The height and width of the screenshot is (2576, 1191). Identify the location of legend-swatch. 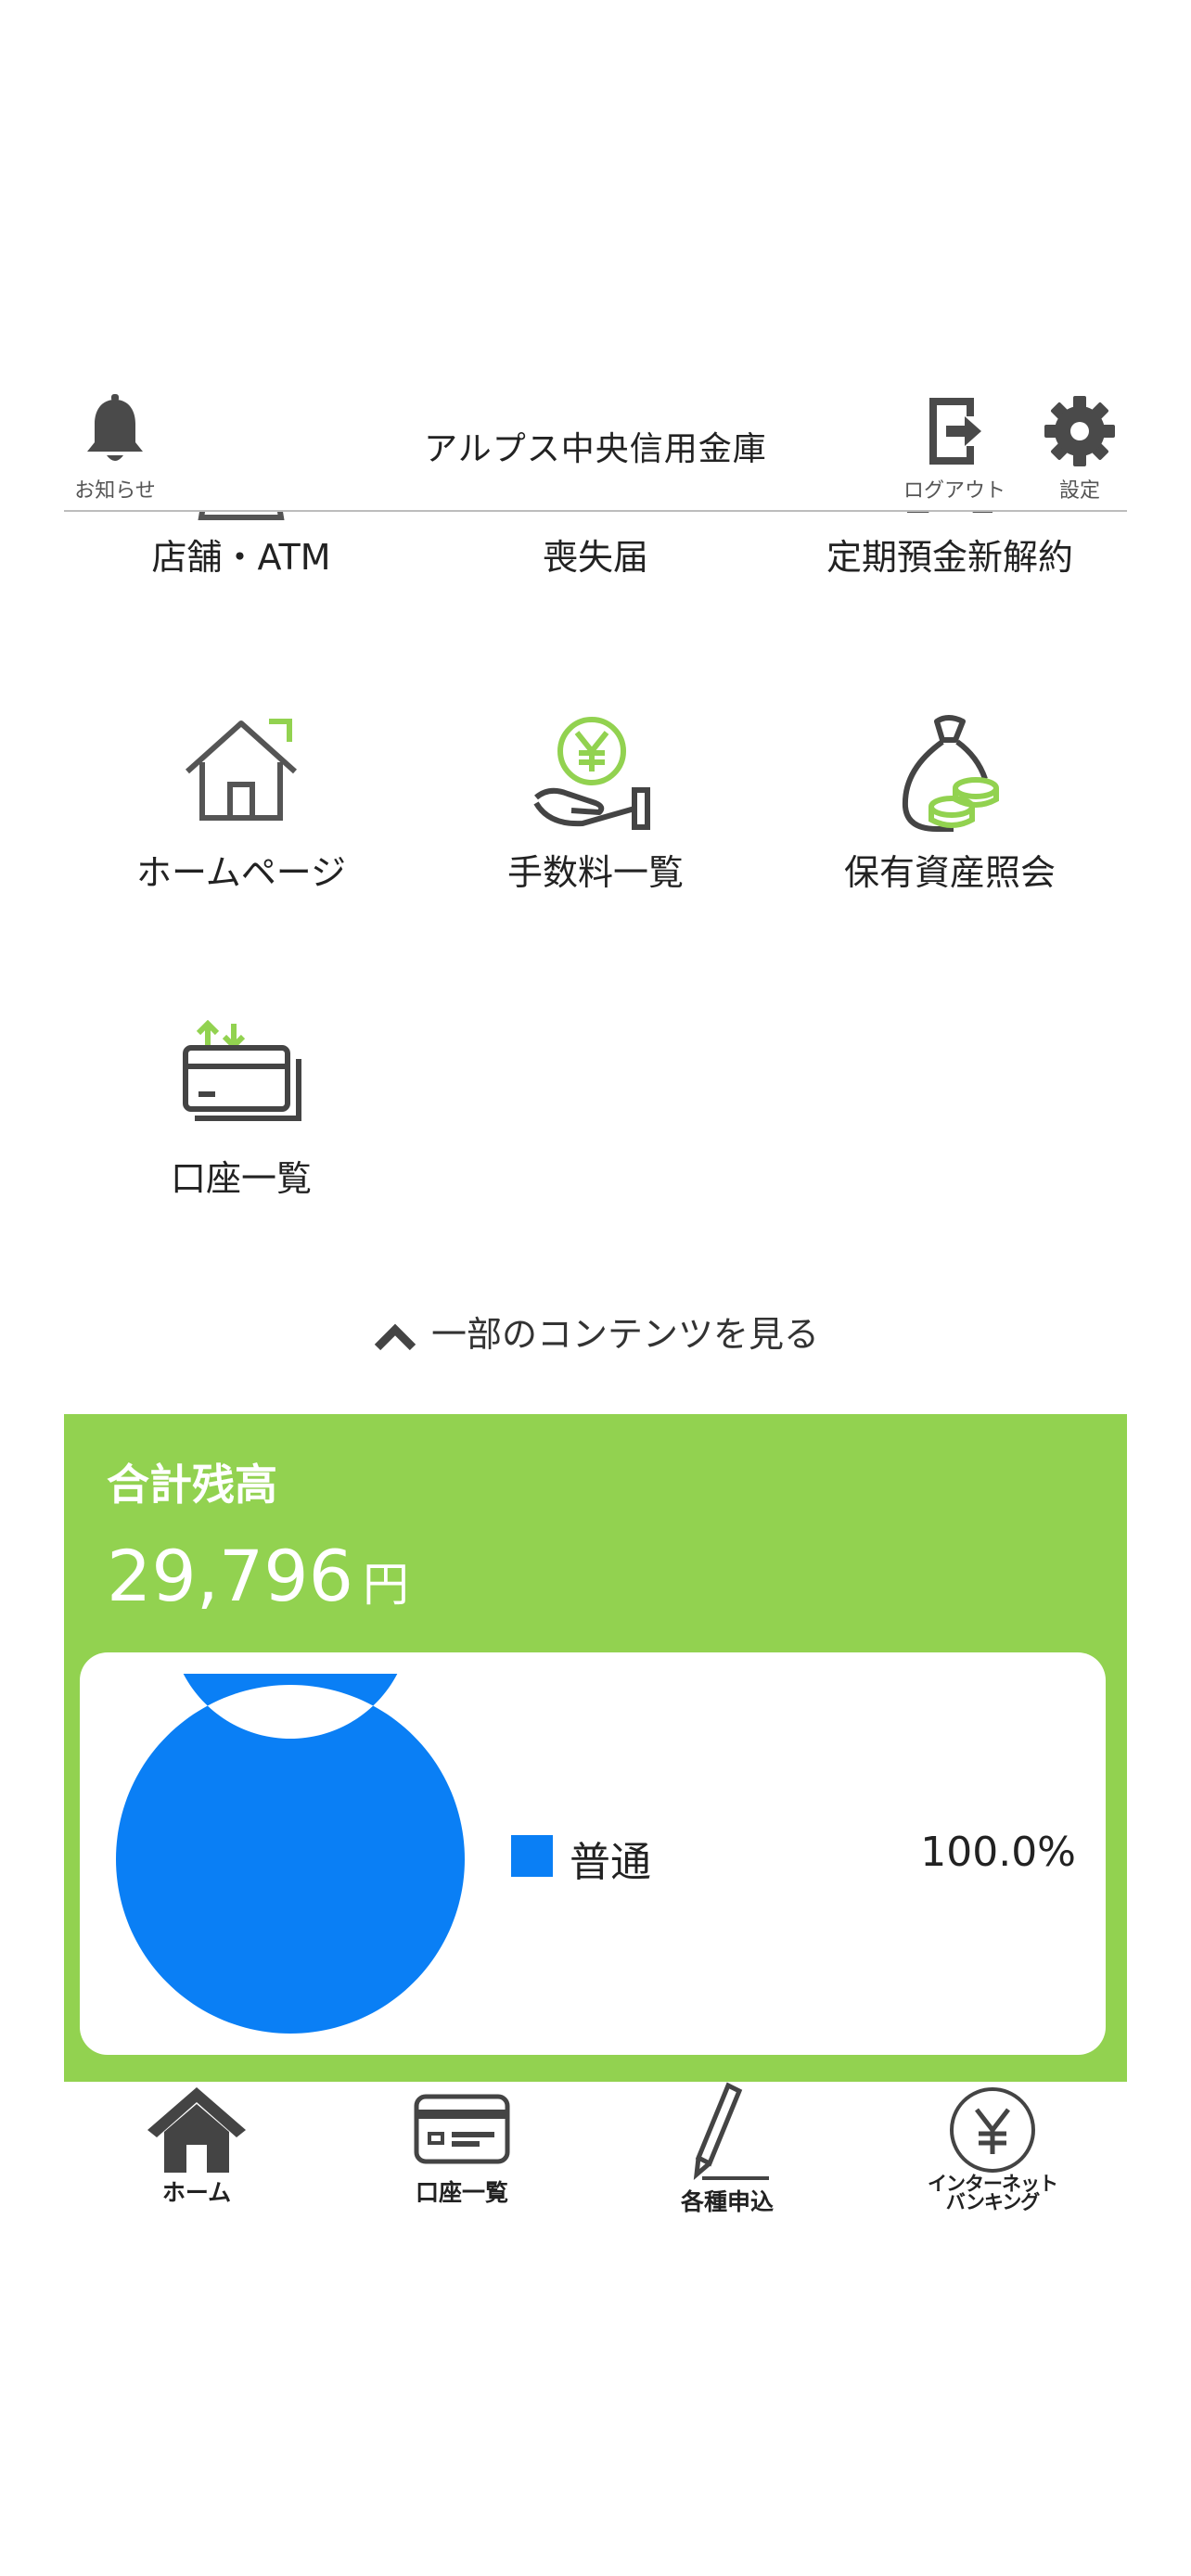
(532, 1856).